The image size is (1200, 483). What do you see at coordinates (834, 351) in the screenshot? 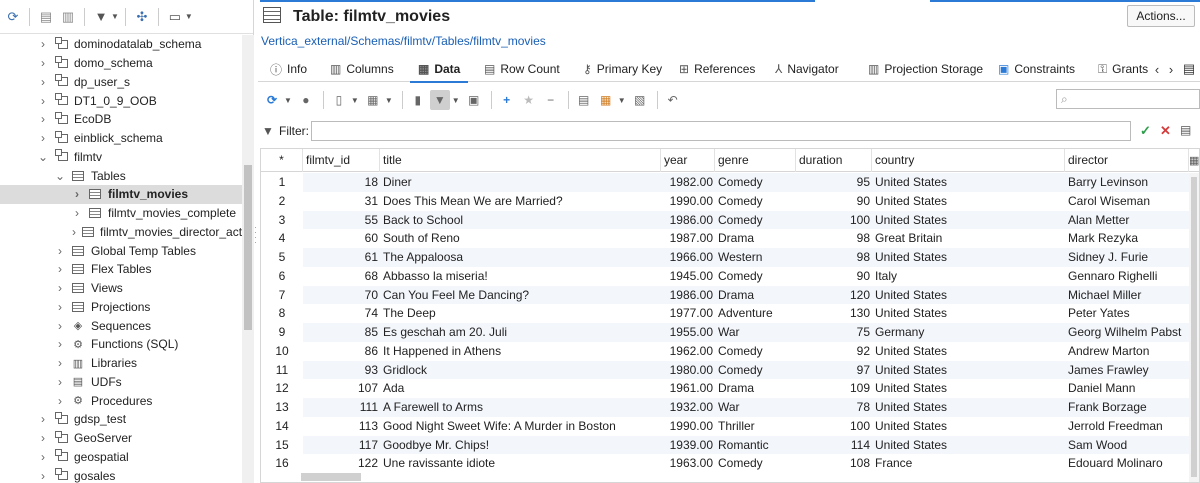
I see `table-cell: 92` at bounding box center [834, 351].